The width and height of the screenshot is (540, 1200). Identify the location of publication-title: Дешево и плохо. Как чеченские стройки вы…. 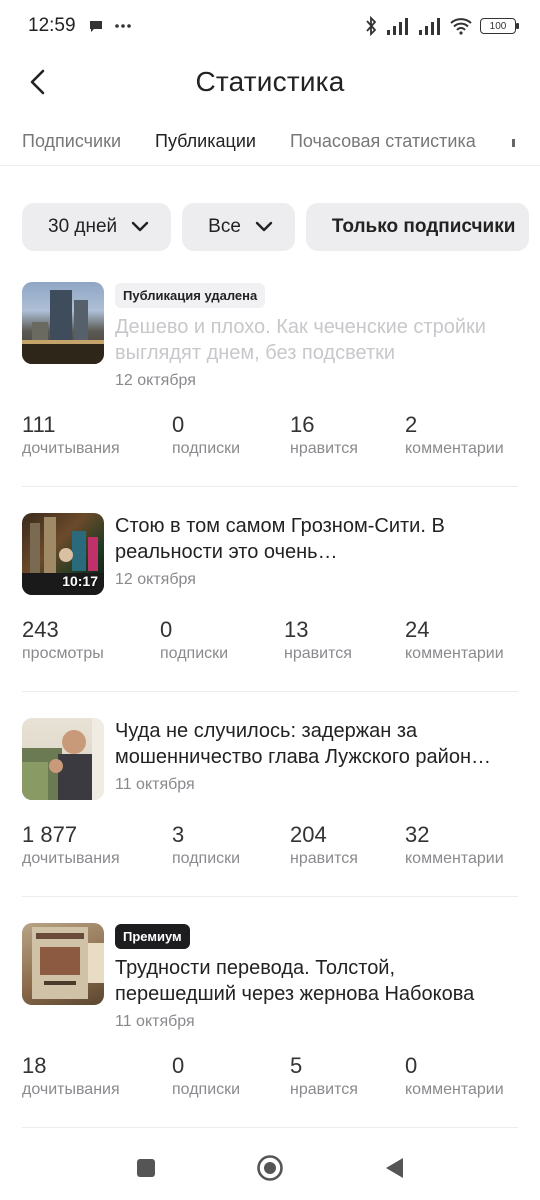
(300, 340).